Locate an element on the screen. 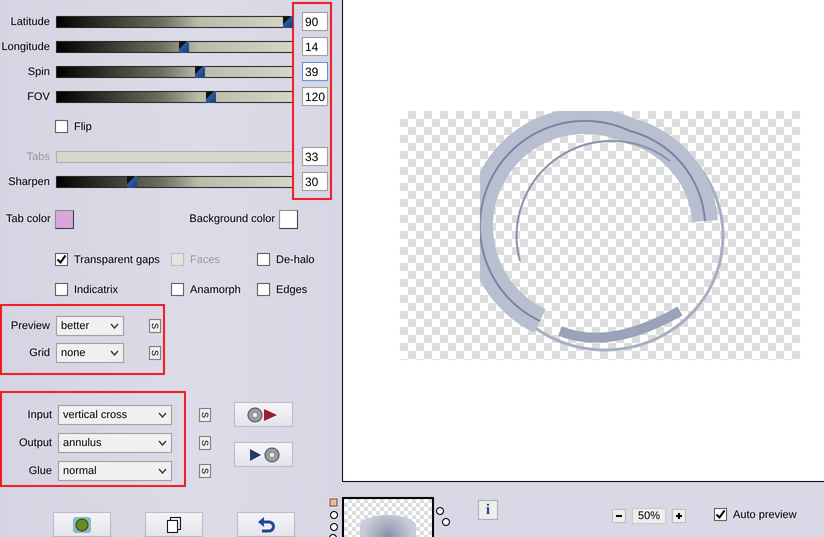  dropdown-label: Input is located at coordinates (39, 415).